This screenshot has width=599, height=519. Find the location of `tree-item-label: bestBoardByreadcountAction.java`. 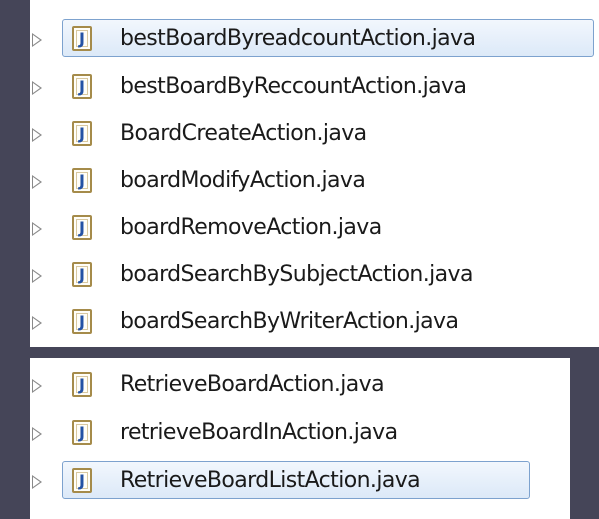

tree-item-label: bestBoardByreadcountAction.java is located at coordinates (298, 38).